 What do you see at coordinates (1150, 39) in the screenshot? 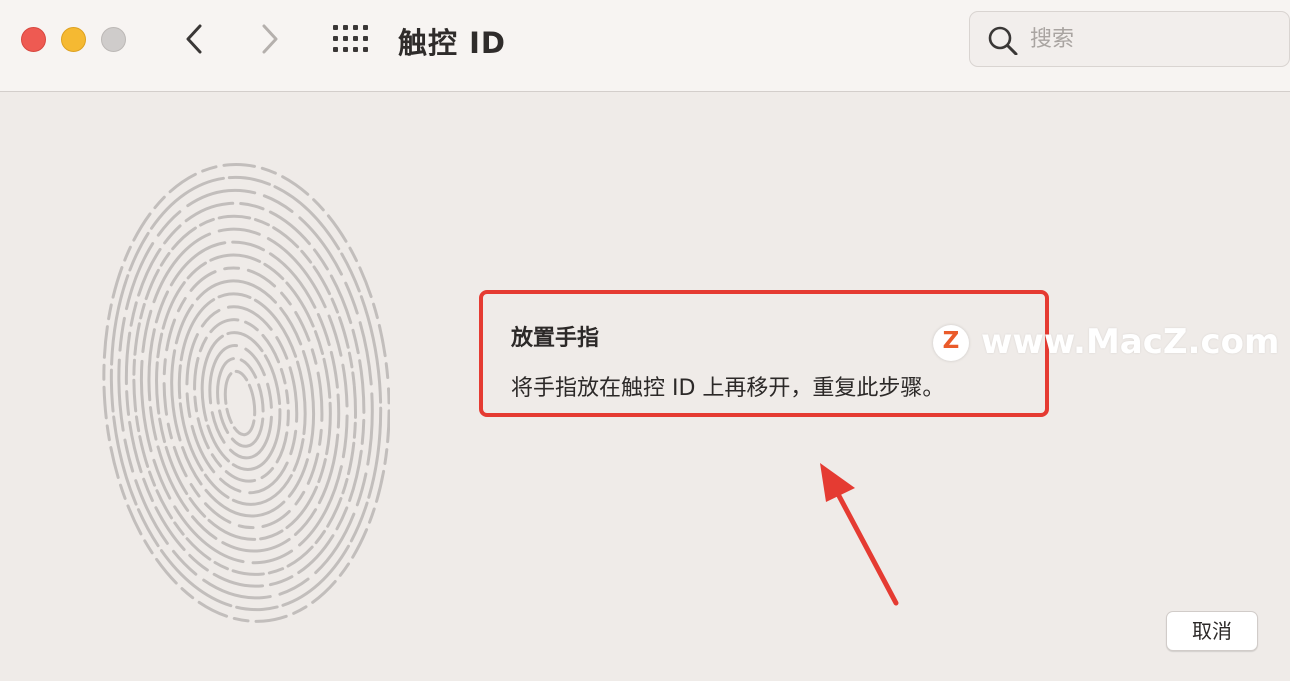
I see `search-input` at bounding box center [1150, 39].